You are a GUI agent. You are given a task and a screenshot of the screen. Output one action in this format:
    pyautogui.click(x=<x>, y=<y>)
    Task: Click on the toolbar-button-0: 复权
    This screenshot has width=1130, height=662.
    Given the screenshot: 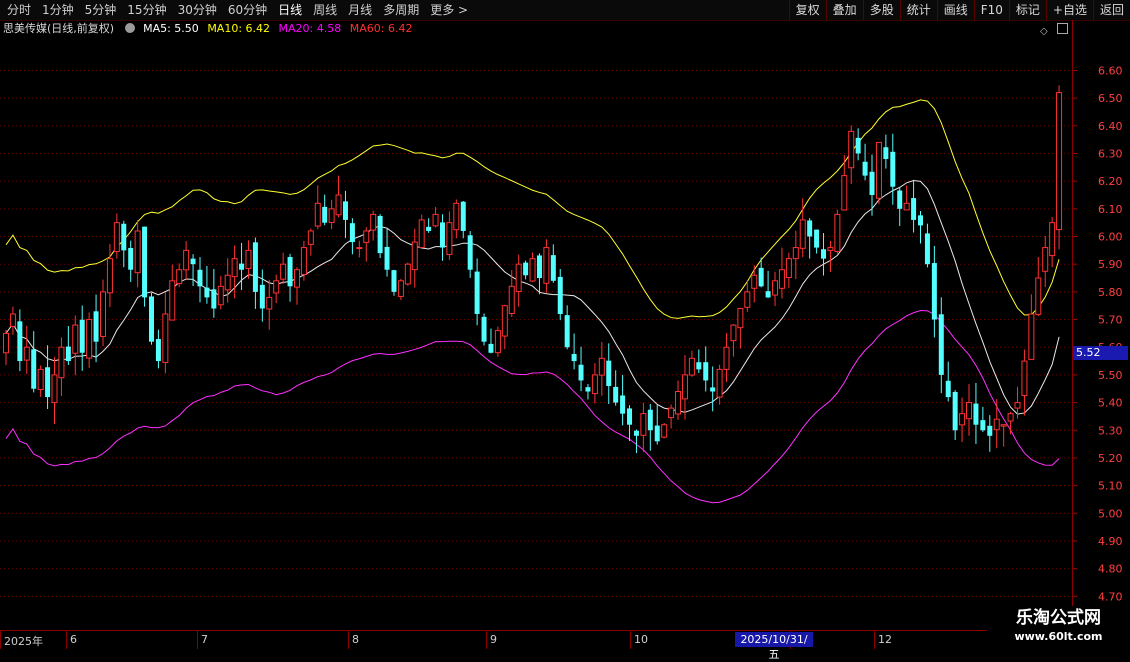 What is the action you would take?
    pyautogui.click(x=807, y=10)
    